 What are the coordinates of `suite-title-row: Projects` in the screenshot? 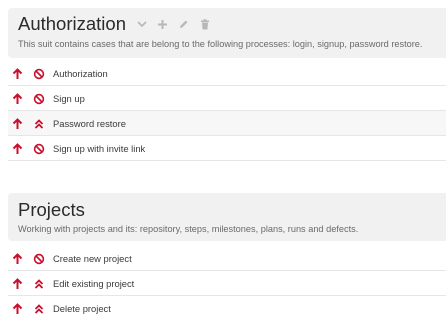 It's located at (232, 209).